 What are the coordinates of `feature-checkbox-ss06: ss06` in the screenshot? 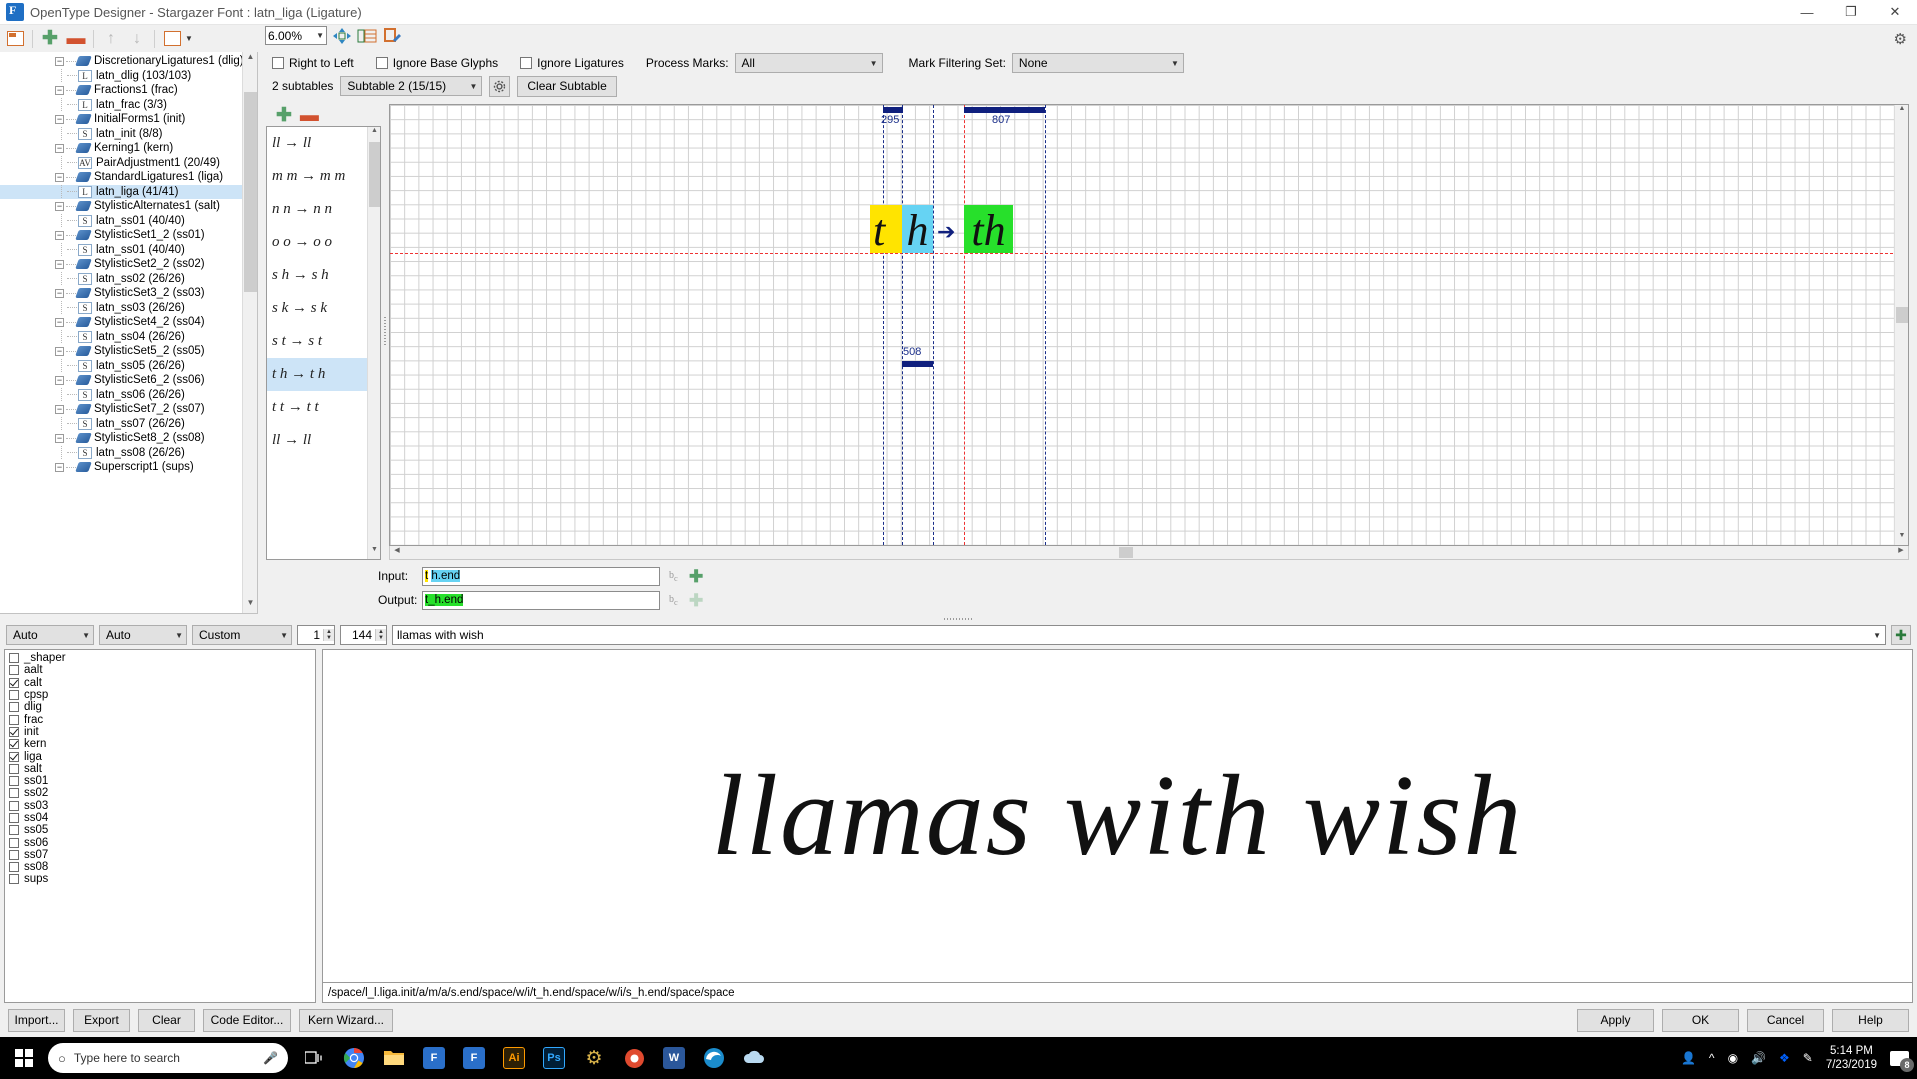 It's located at (162, 842).